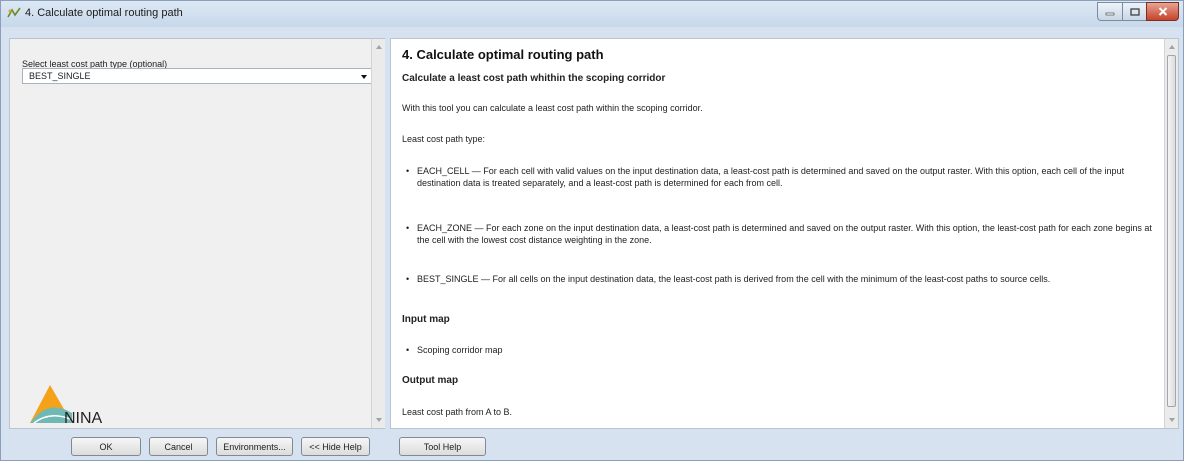 This screenshot has width=1184, height=461. Describe the element at coordinates (335, 446) in the screenshot. I see `hide-help-button: << Hide Help` at that location.